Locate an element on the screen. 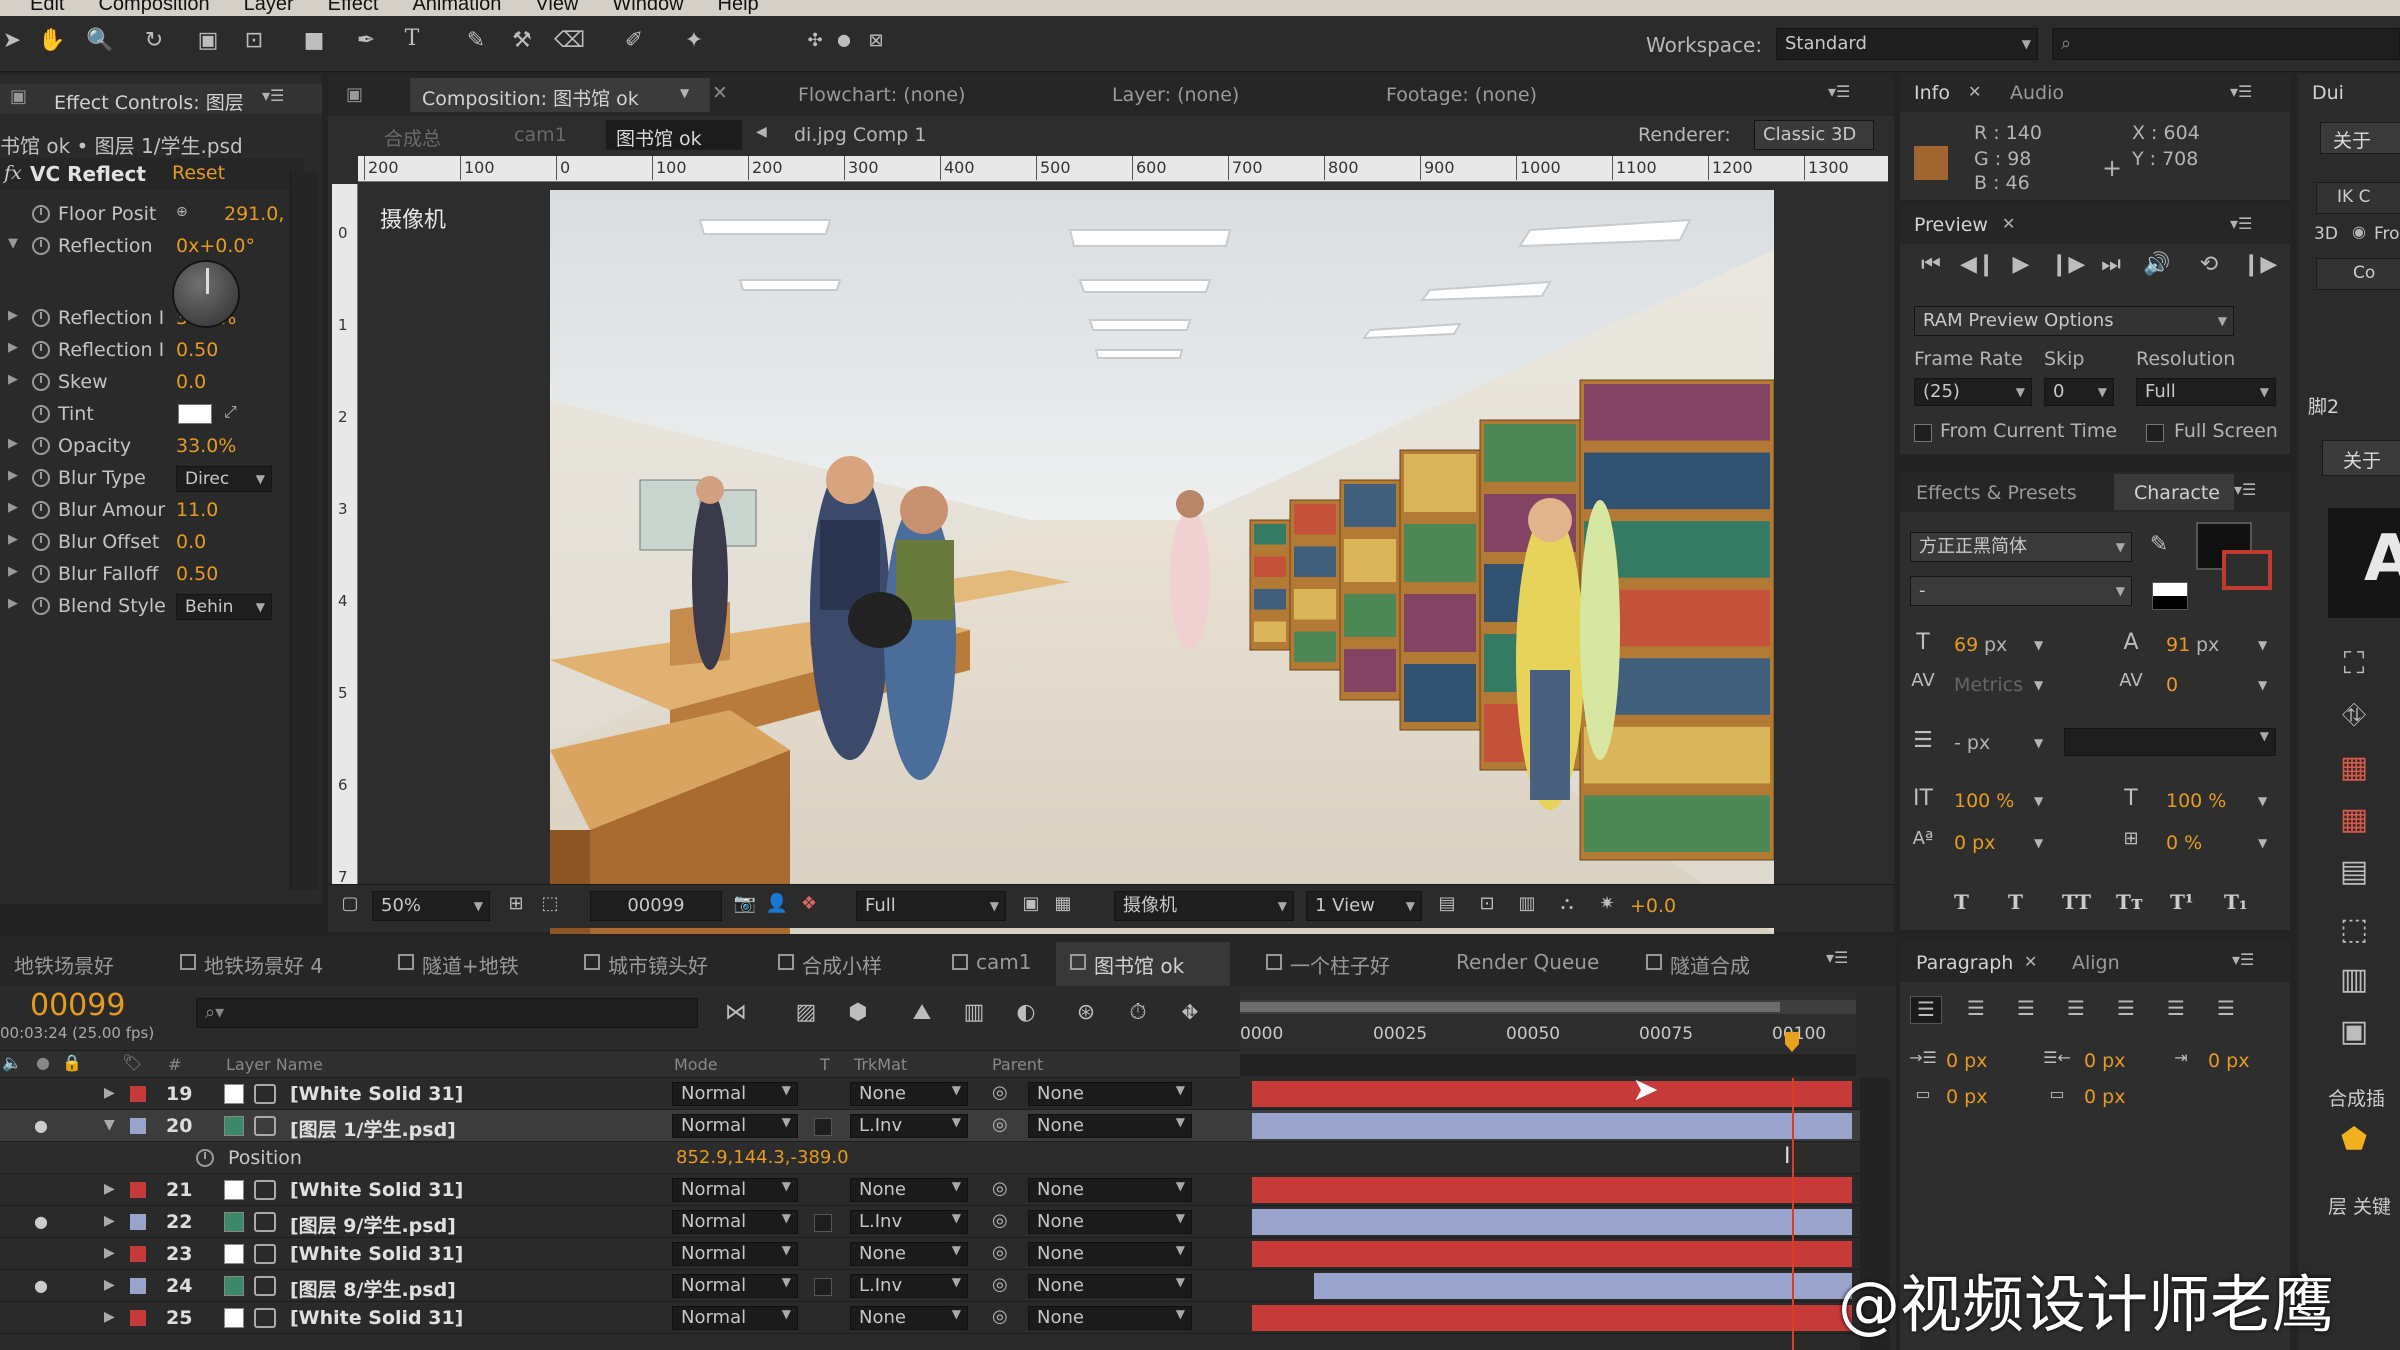 Image resolution: width=2400 pixels, height=1350 pixels. hand-tool-icon: ✋ is located at coordinates (52, 40).